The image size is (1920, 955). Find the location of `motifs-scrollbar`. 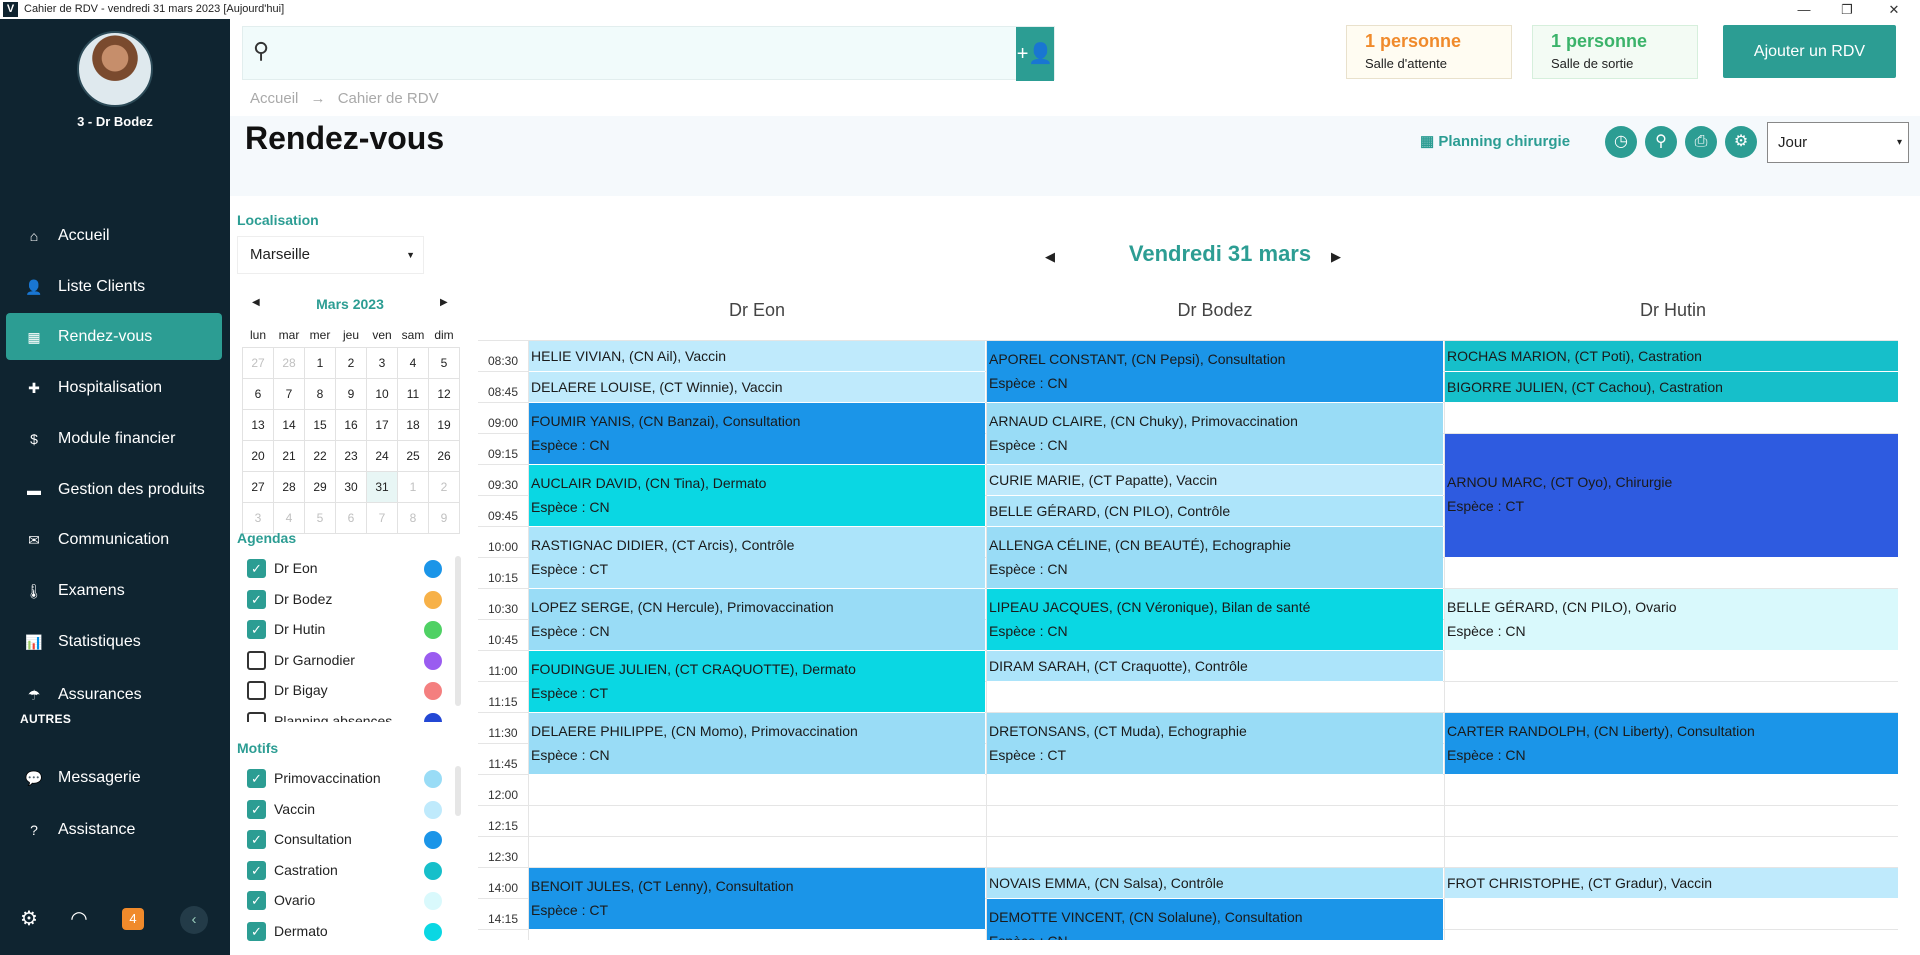

motifs-scrollbar is located at coordinates (458, 791).